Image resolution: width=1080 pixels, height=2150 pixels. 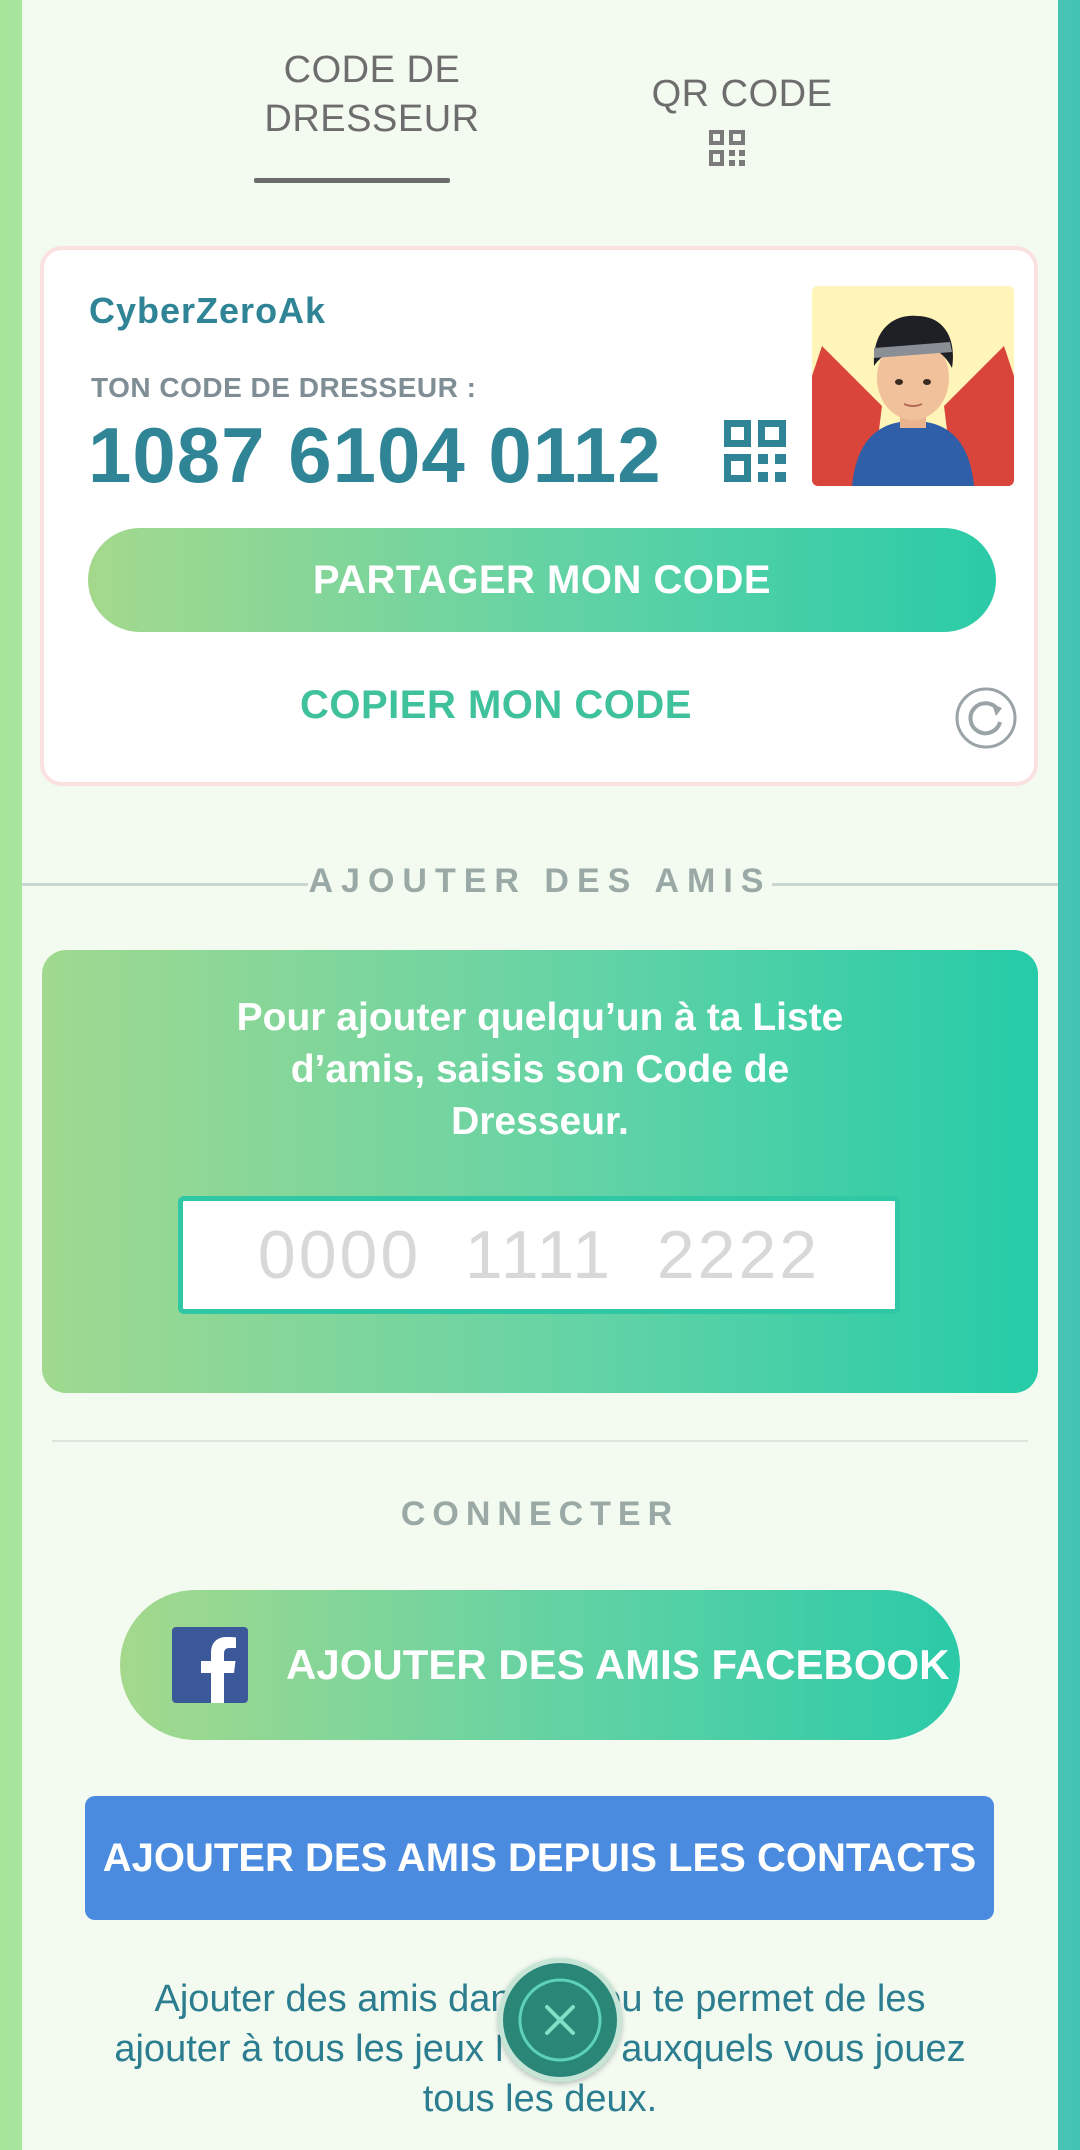 I want to click on trainer-code-value: 1087 6104 0112, so click(x=375, y=455).